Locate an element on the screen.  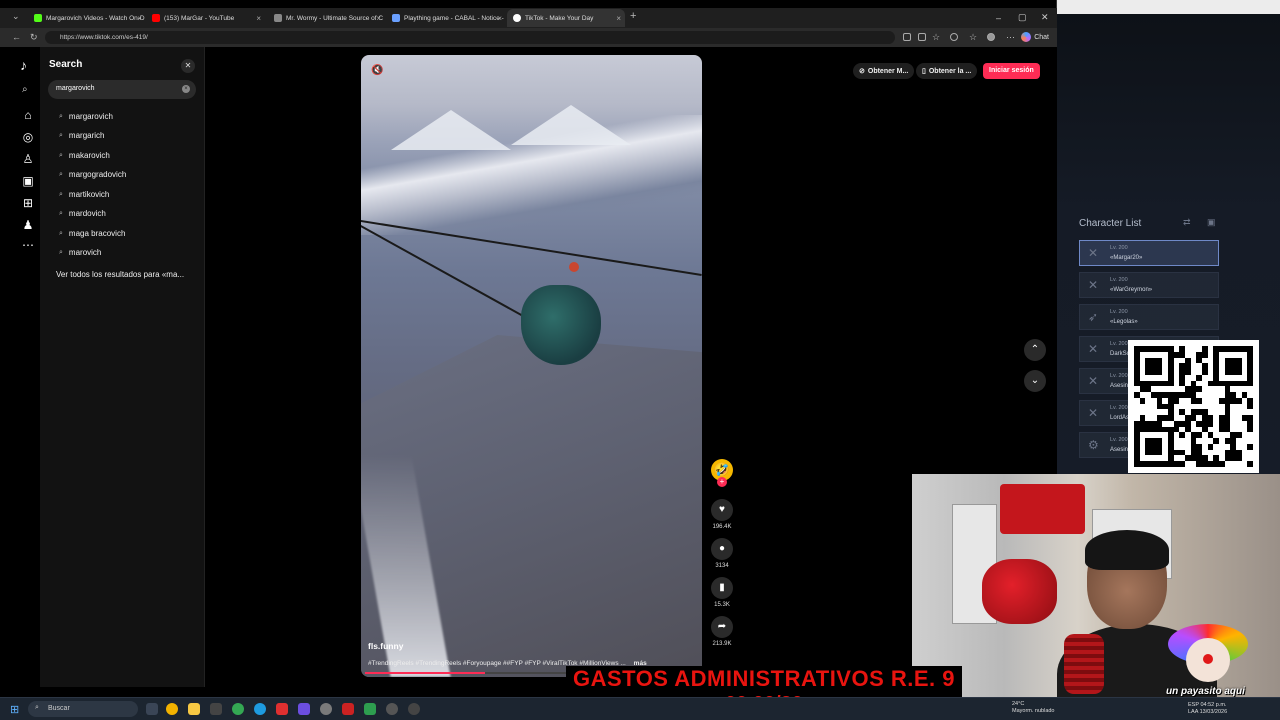
chat-label: Chat is located at coordinates (1041, 37).